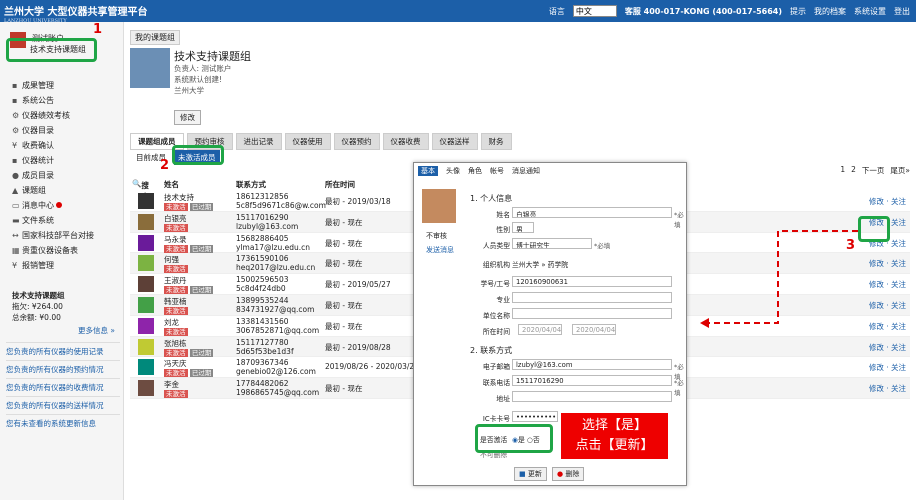  What do you see at coordinates (779, 279) in the screenshot?
I see `arrow-overlay` at bounding box center [779, 279].